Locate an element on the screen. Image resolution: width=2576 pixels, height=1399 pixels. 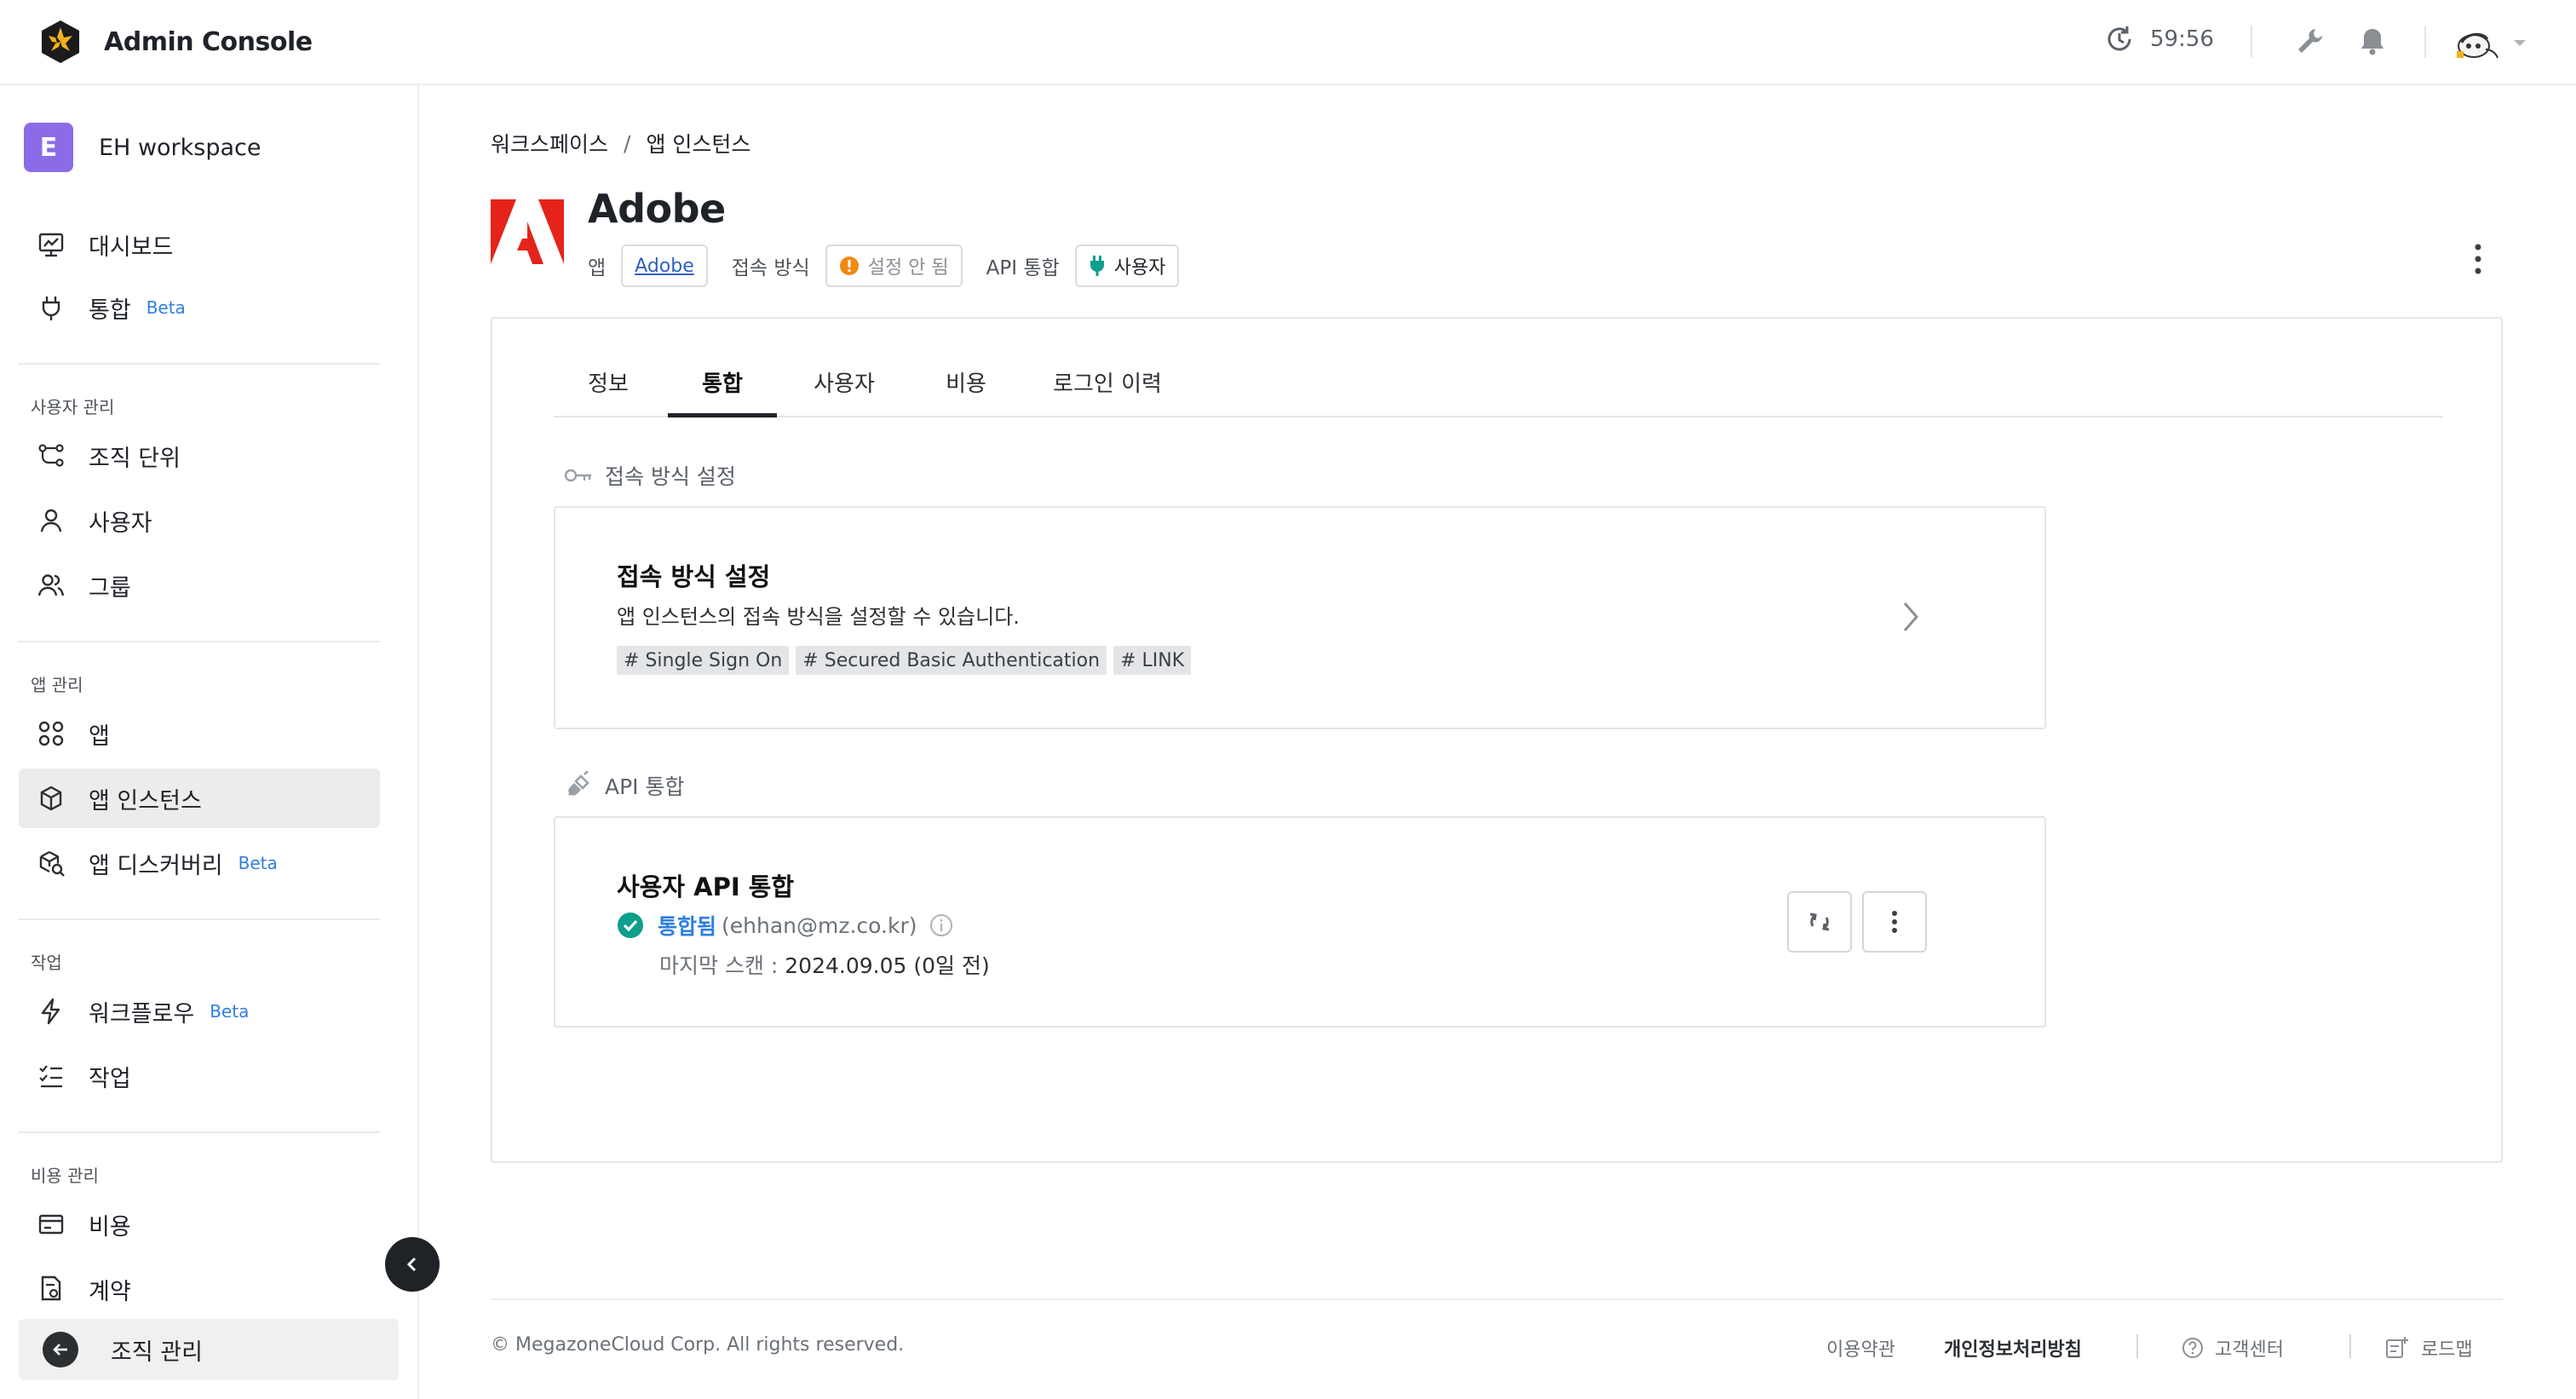
roadmap-link: 로드맵 is located at coordinates (2428, 1348).